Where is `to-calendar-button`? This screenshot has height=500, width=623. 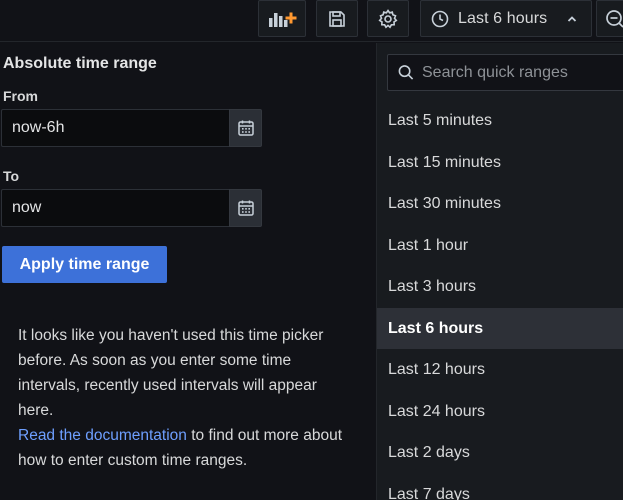 to-calendar-button is located at coordinates (245, 208).